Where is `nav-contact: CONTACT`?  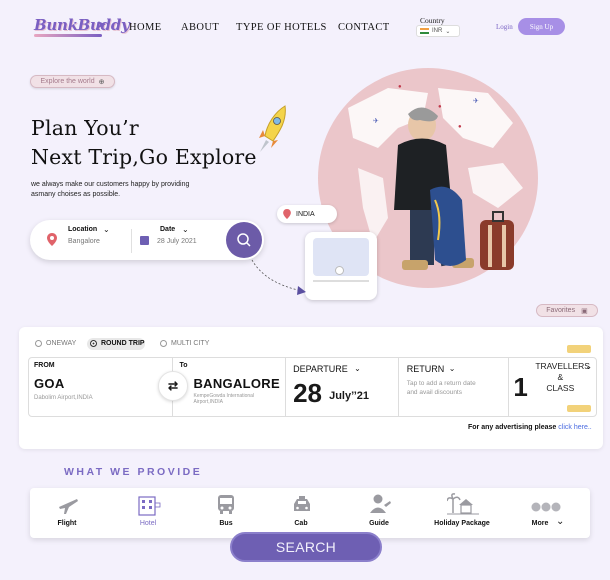 nav-contact: CONTACT is located at coordinates (364, 27).